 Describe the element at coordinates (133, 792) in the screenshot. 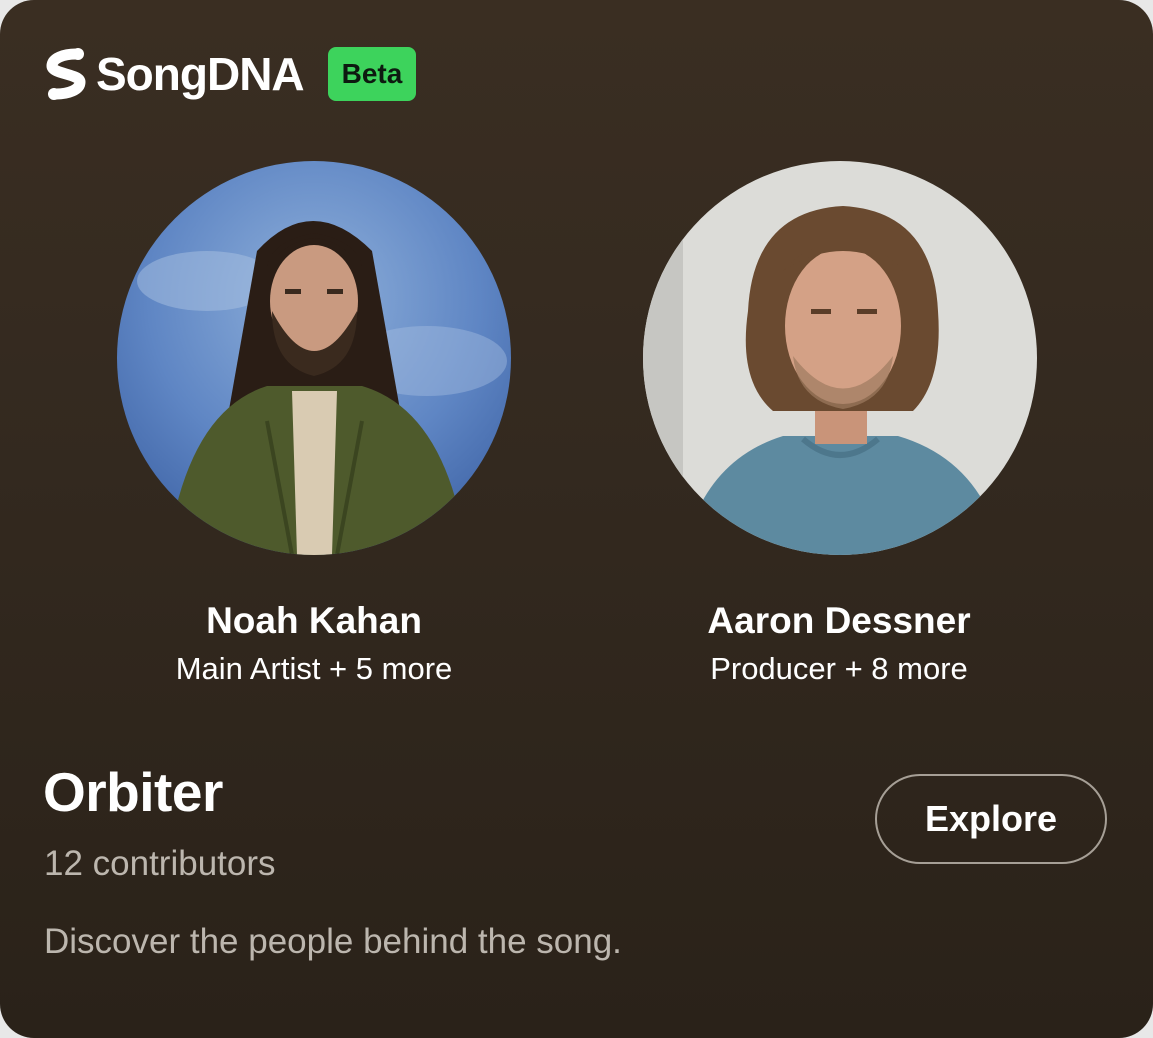

I see `song-title: Orbiter` at that location.